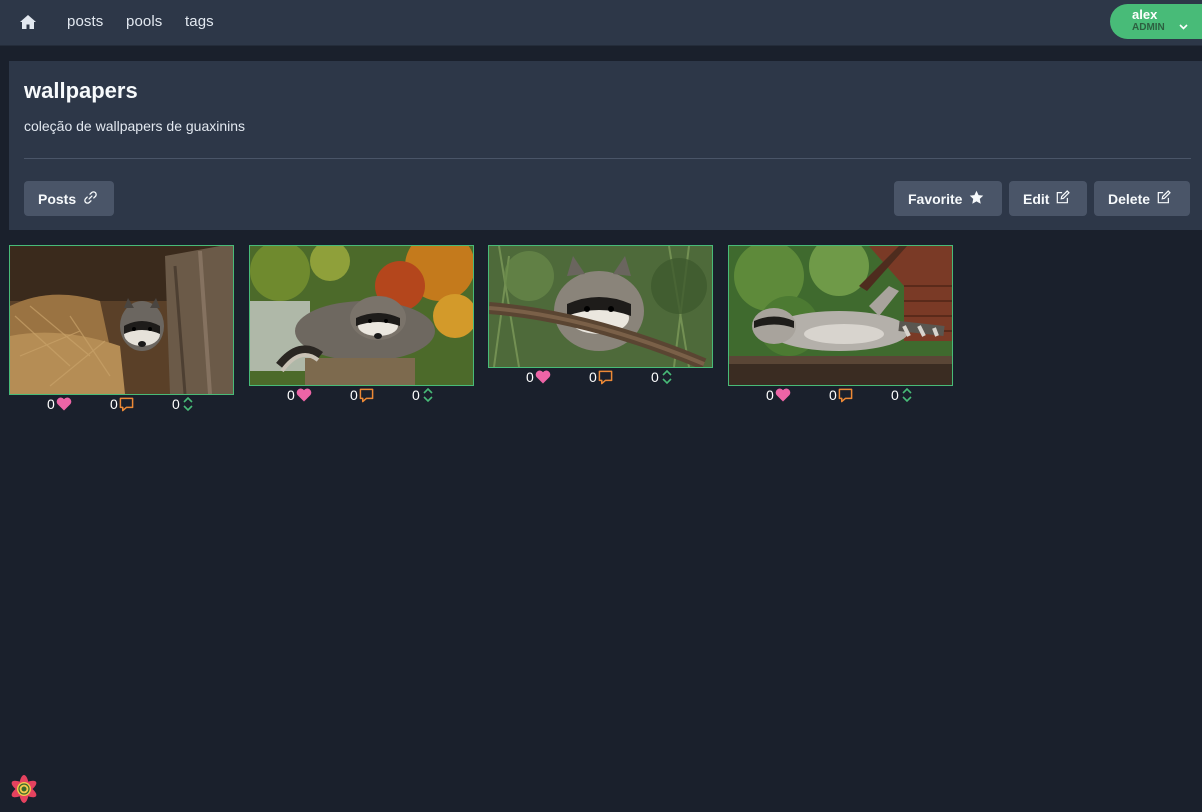 Image resolution: width=1202 pixels, height=812 pixels. I want to click on link-icon, so click(90, 199).